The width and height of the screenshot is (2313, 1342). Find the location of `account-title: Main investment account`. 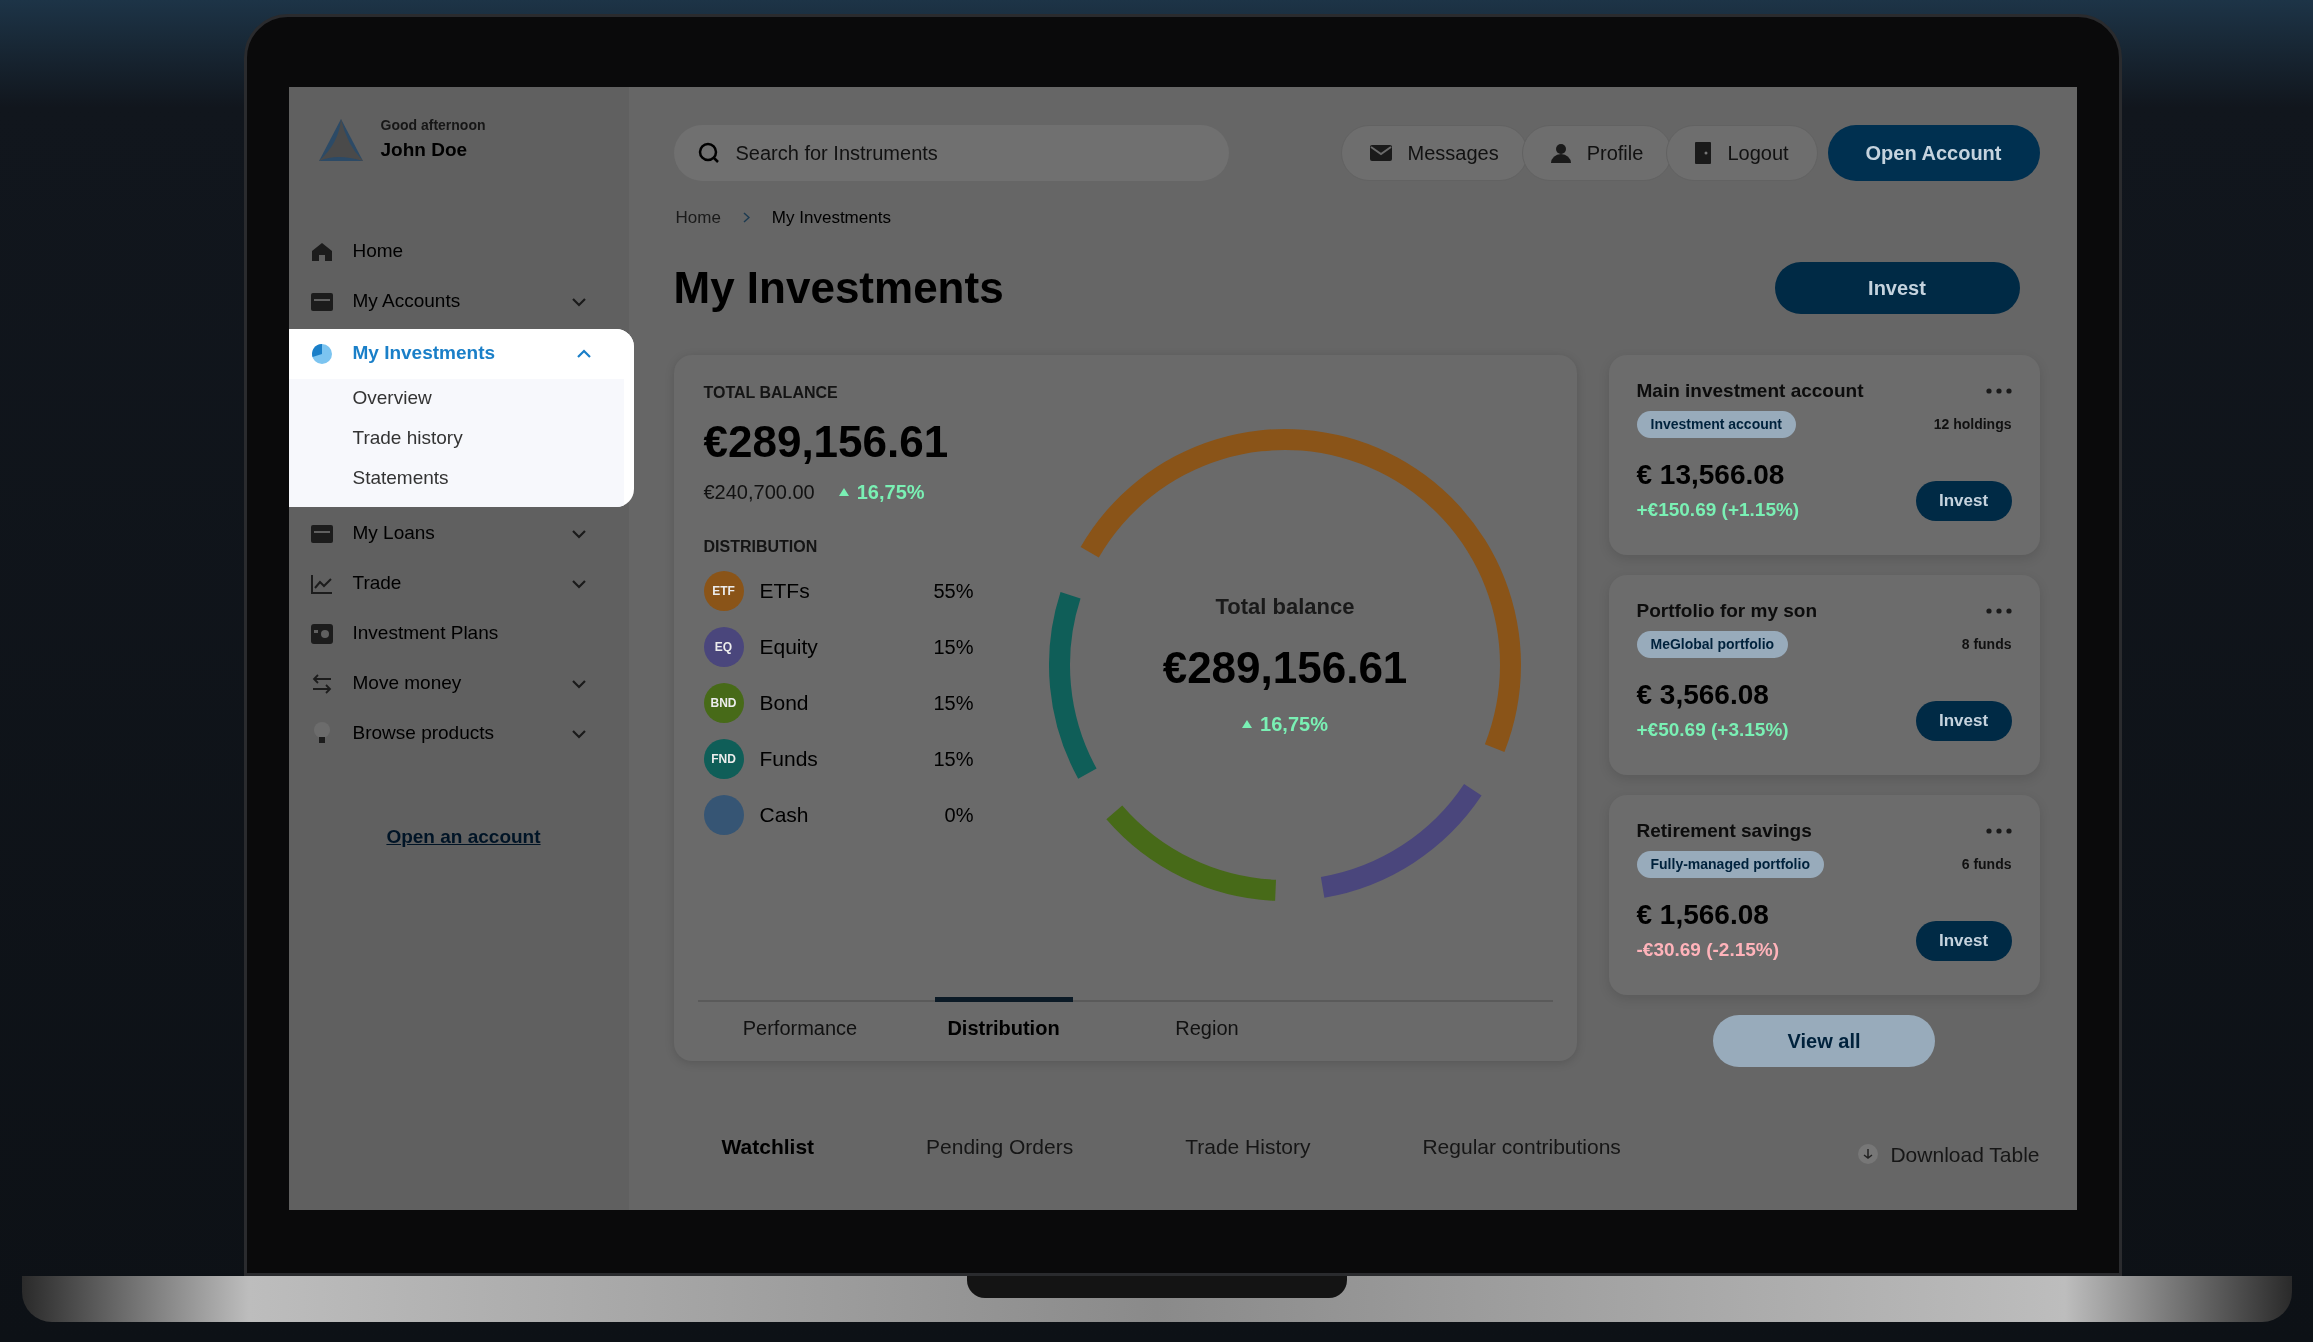

account-title: Main investment account is located at coordinates (1750, 390).